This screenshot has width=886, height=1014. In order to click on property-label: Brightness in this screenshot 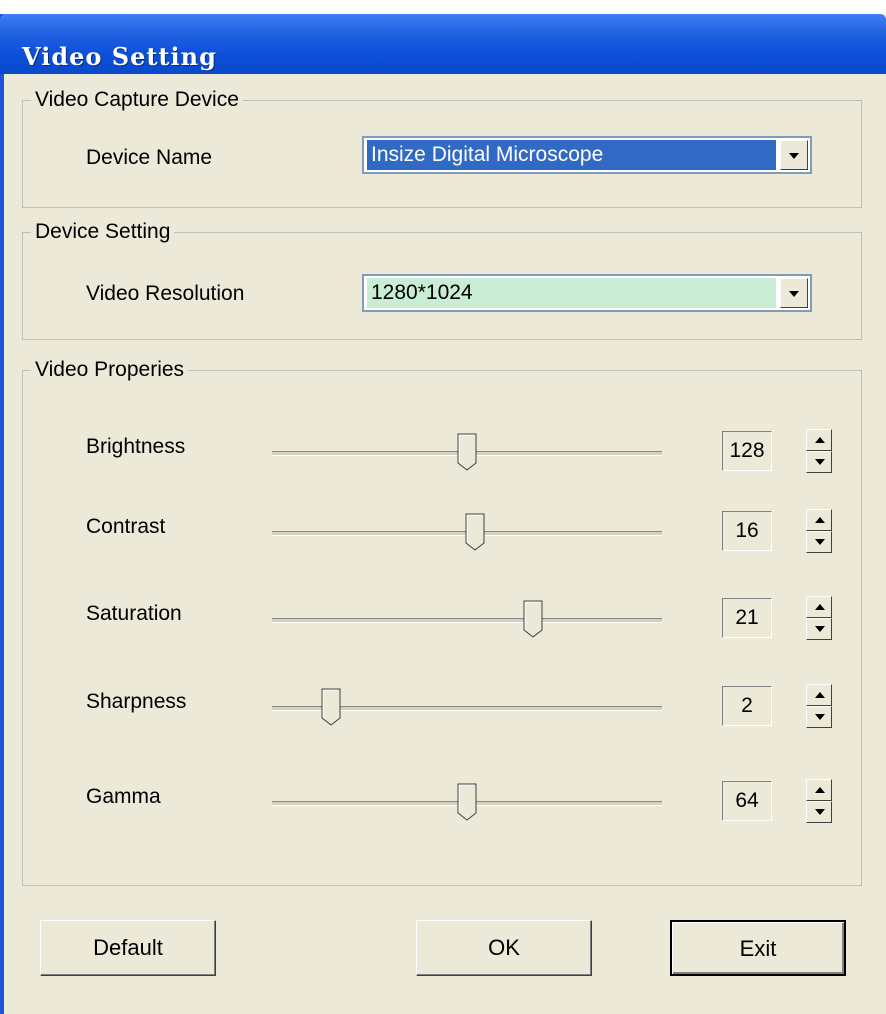, I will do `click(136, 446)`.